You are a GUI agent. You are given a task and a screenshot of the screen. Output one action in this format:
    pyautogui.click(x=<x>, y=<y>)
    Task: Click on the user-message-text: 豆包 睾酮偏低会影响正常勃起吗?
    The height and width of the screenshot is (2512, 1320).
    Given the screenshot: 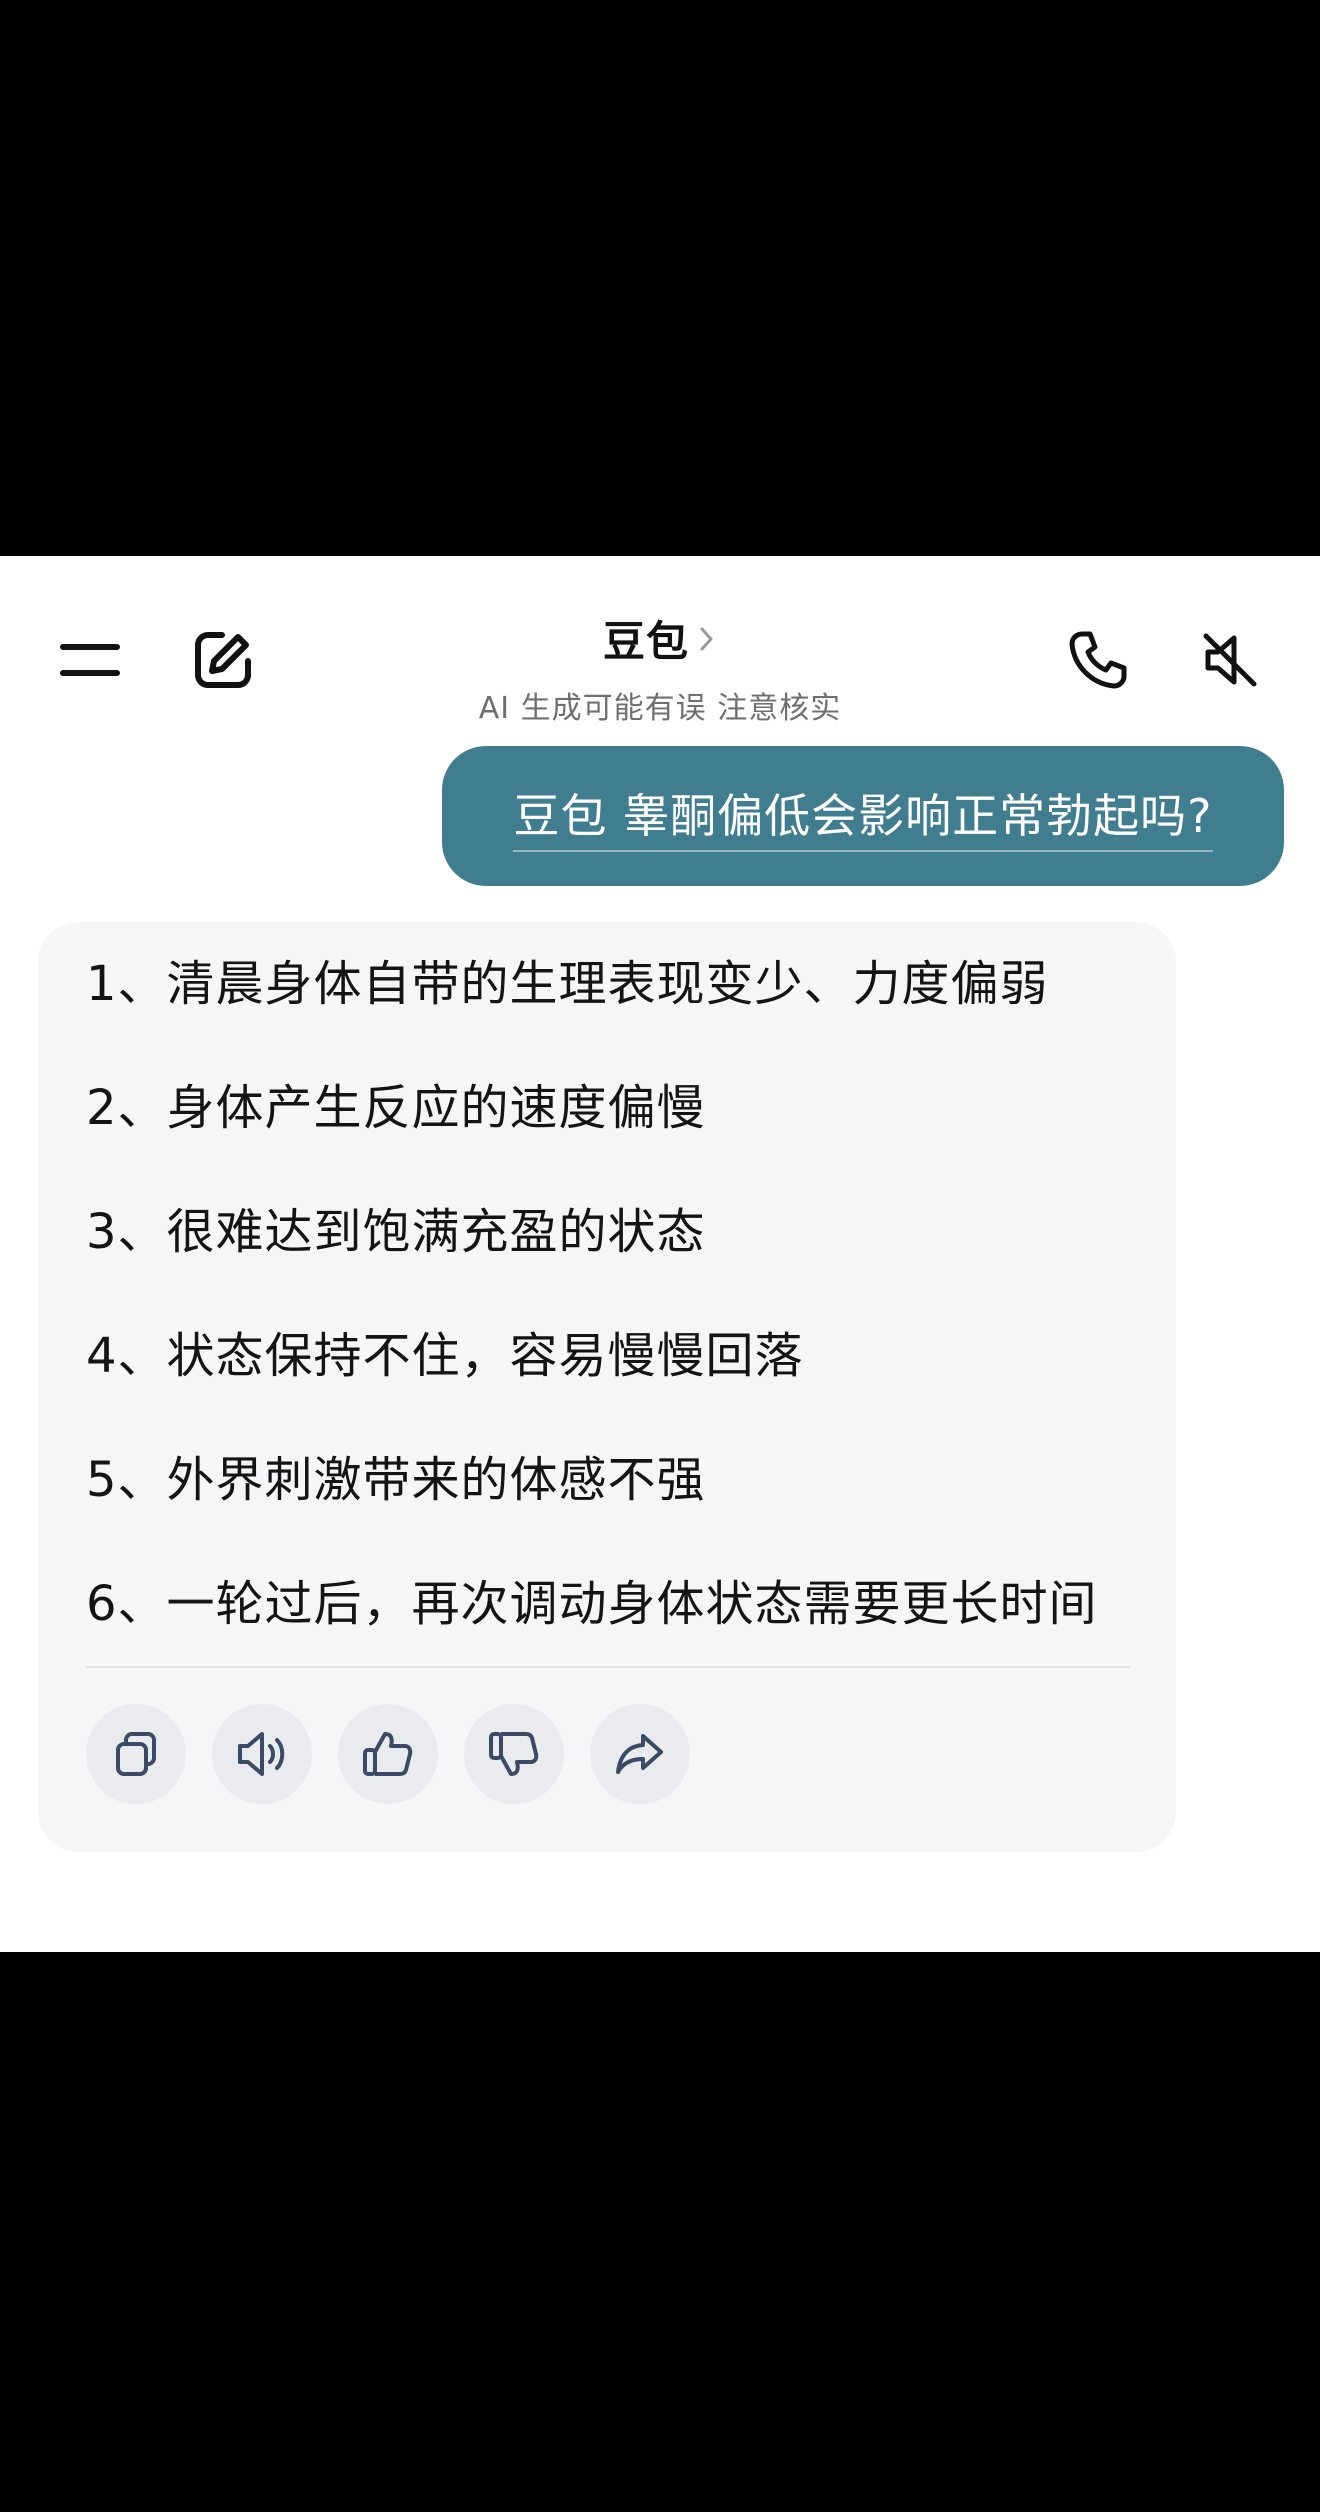 What is the action you would take?
    pyautogui.click(x=863, y=816)
    